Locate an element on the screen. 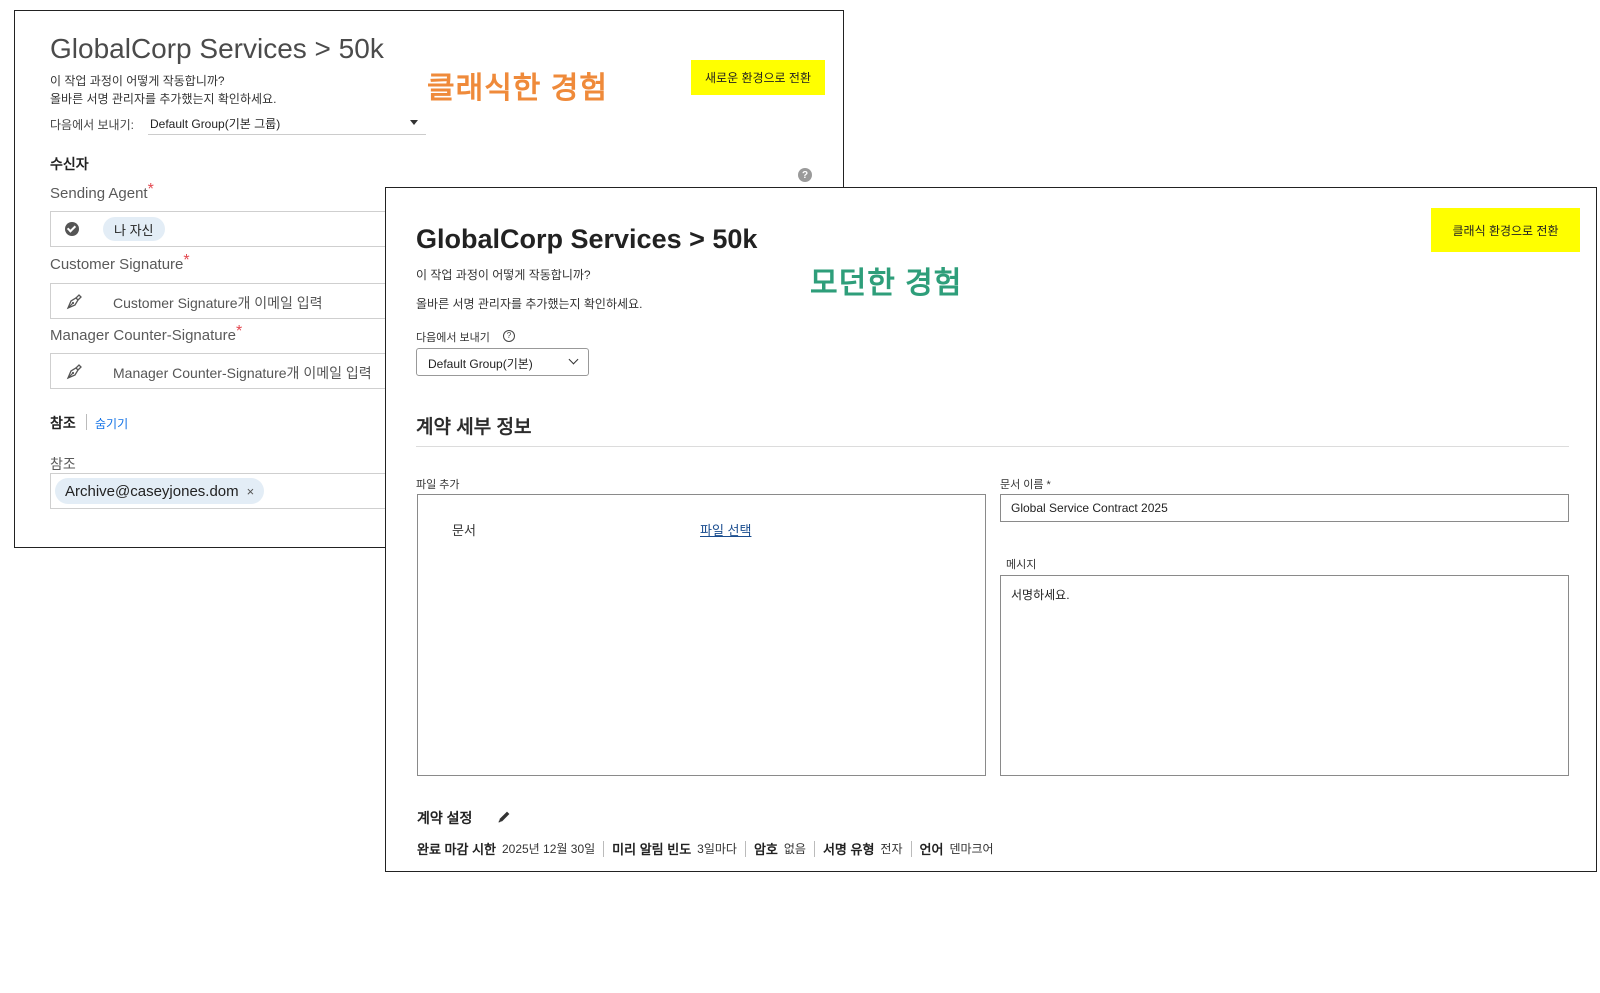 Image resolution: width=1600 pixels, height=993 pixels. sending-agent-label: Sending Agent* is located at coordinates (102, 192).